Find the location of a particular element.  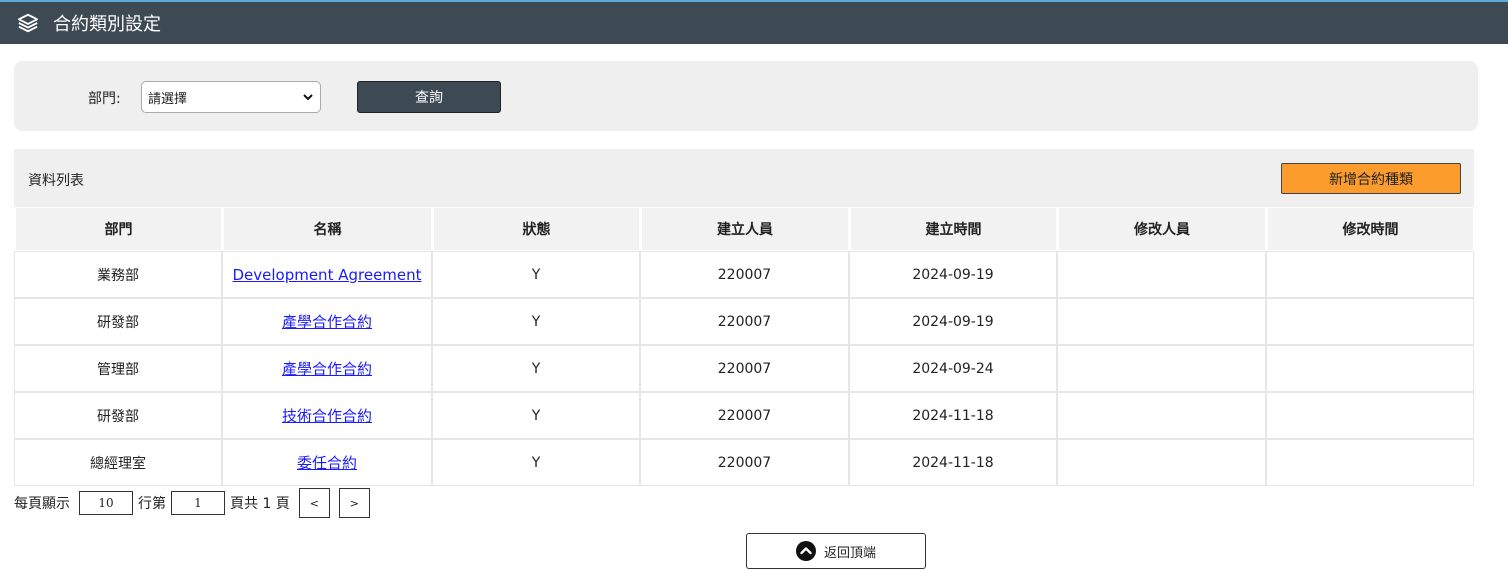

table-row: 研發部 技術合作合約 Y 220007 2024-11-18 is located at coordinates (744, 415).